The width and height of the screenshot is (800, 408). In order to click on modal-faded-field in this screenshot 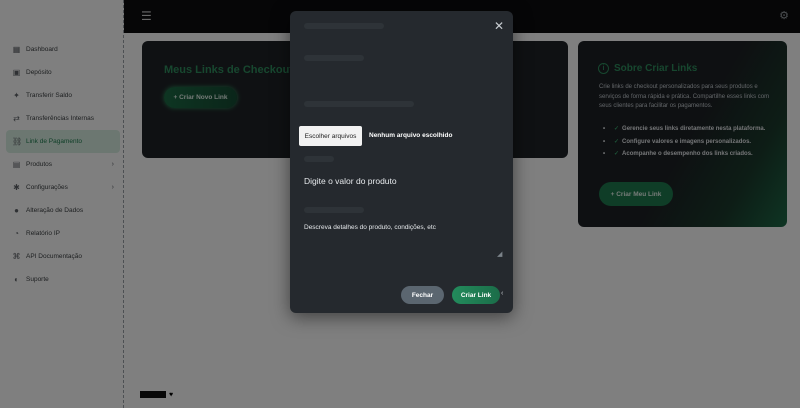, I will do `click(334, 58)`.